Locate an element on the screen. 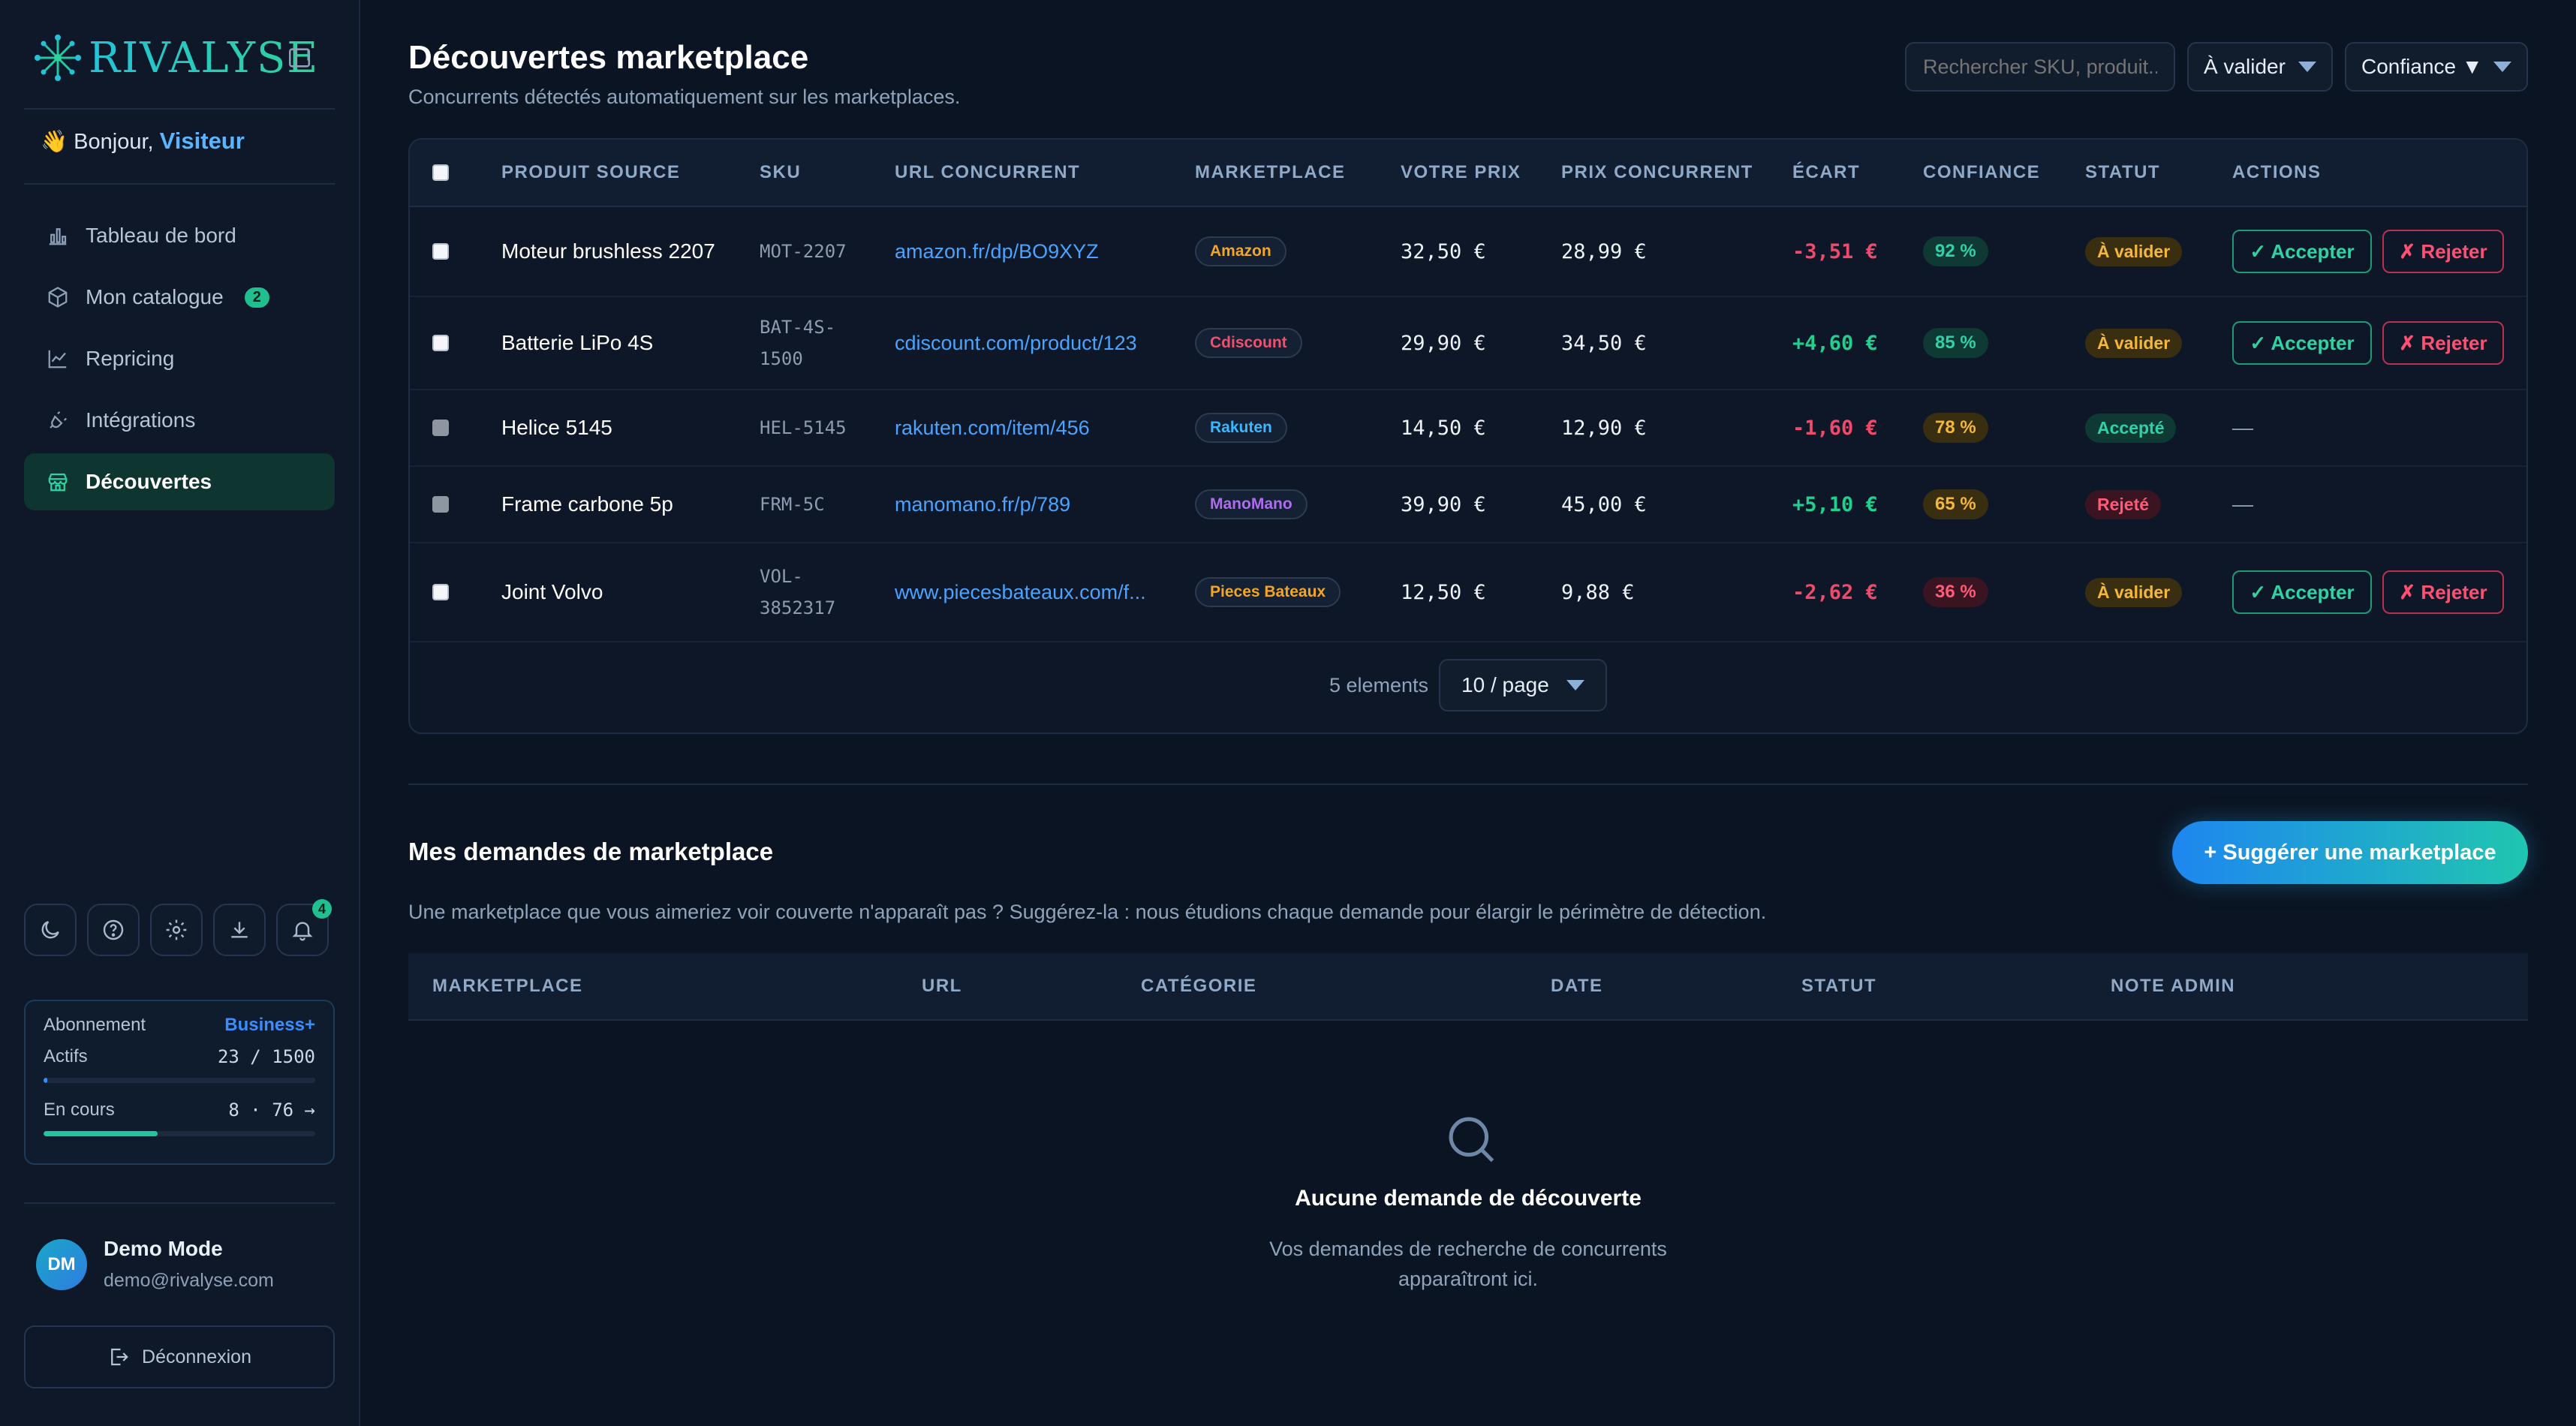  sidebar-item-label: Repricing is located at coordinates (130, 358).